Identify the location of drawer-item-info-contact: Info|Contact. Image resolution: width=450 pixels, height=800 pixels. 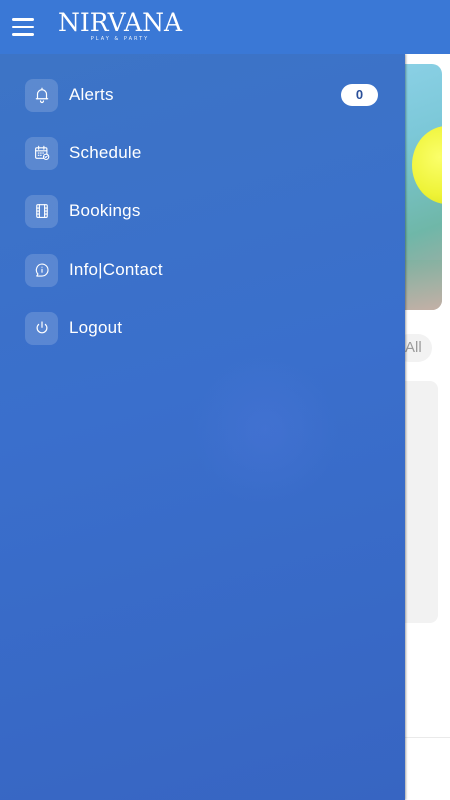
(202, 270).